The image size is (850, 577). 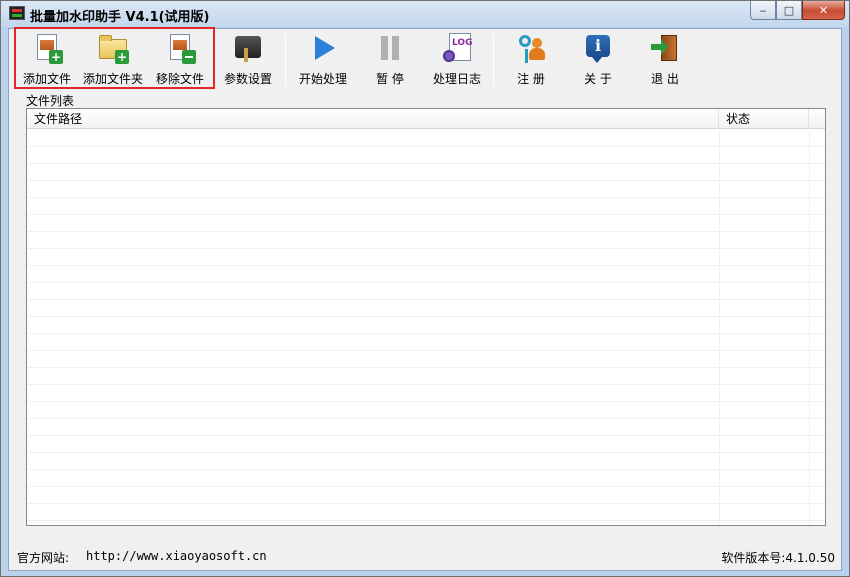 I want to click on exit-door-icon, so click(x=665, y=48).